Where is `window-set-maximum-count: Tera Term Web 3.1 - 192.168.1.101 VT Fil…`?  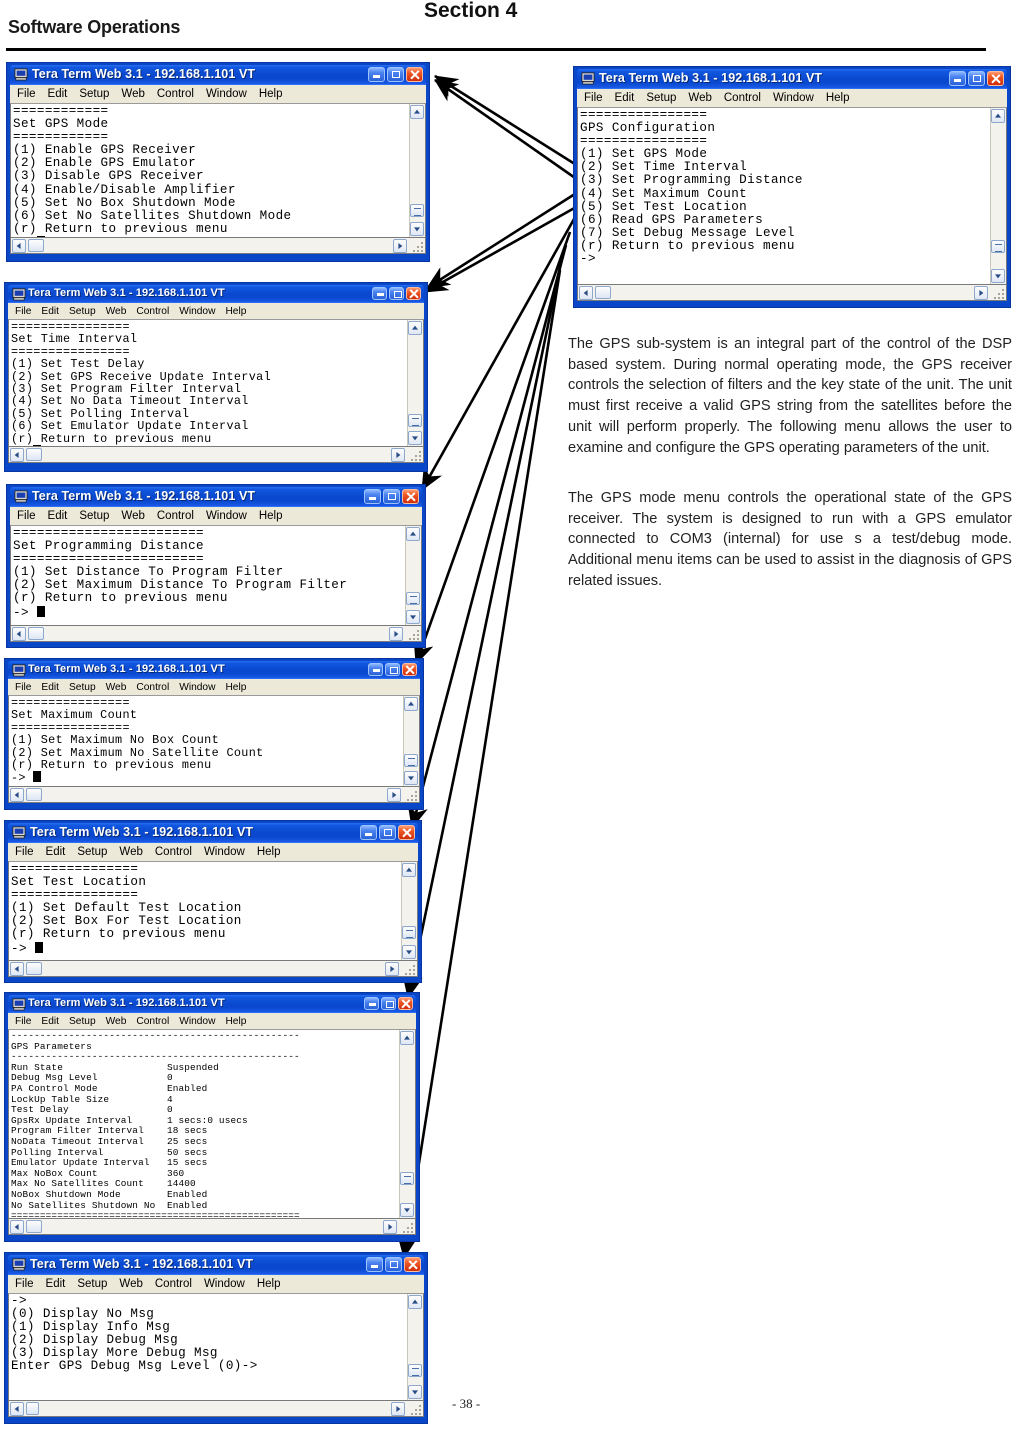 window-set-maximum-count: Tera Term Web 3.1 - 192.168.1.101 VT Fil… is located at coordinates (214, 734).